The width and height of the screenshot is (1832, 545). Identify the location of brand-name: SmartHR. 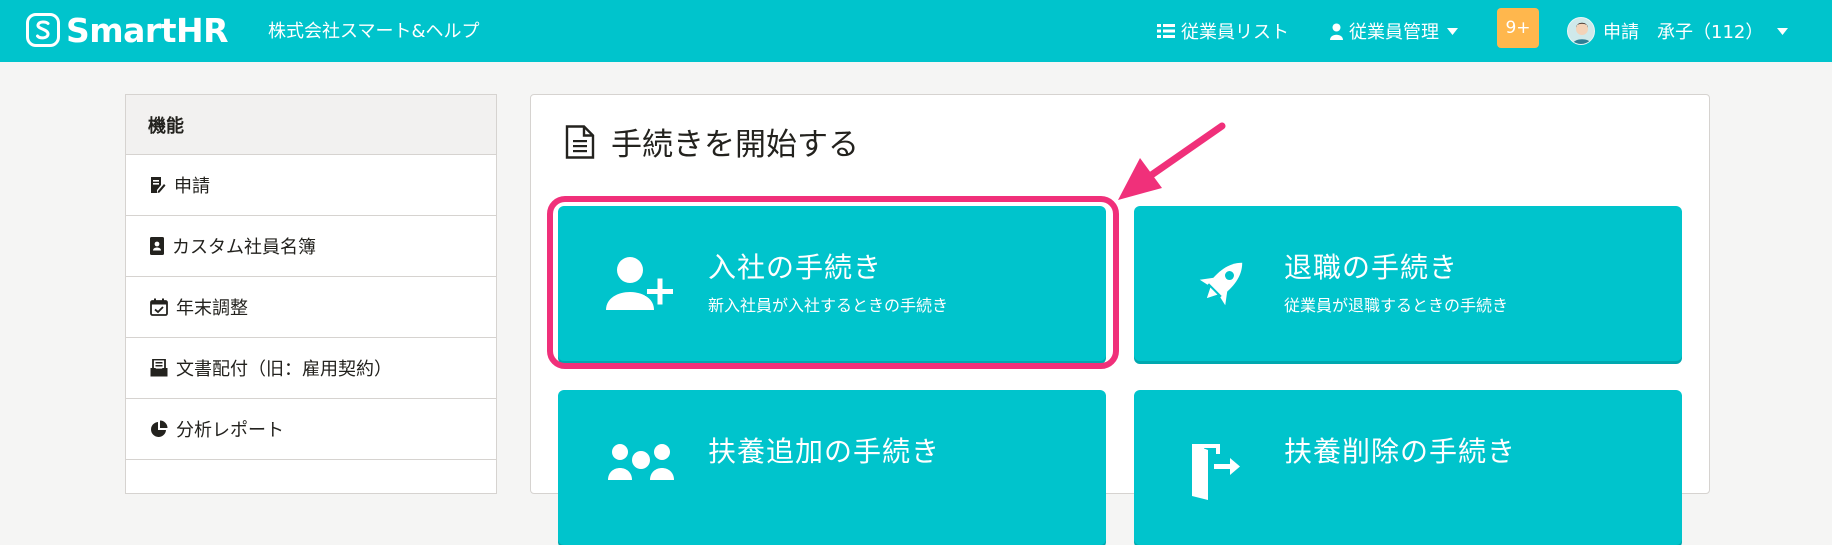
(147, 30).